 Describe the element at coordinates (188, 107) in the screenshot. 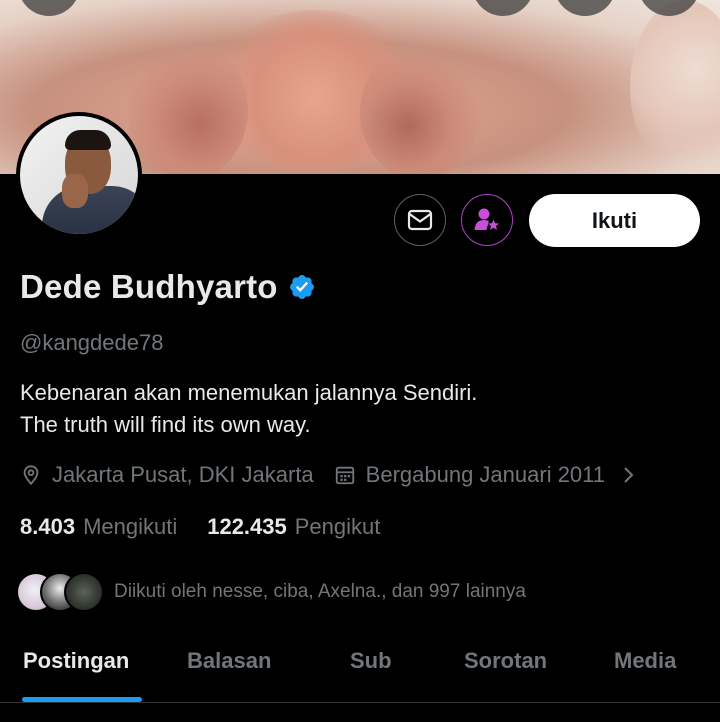

I see `banner-nostril-left` at that location.